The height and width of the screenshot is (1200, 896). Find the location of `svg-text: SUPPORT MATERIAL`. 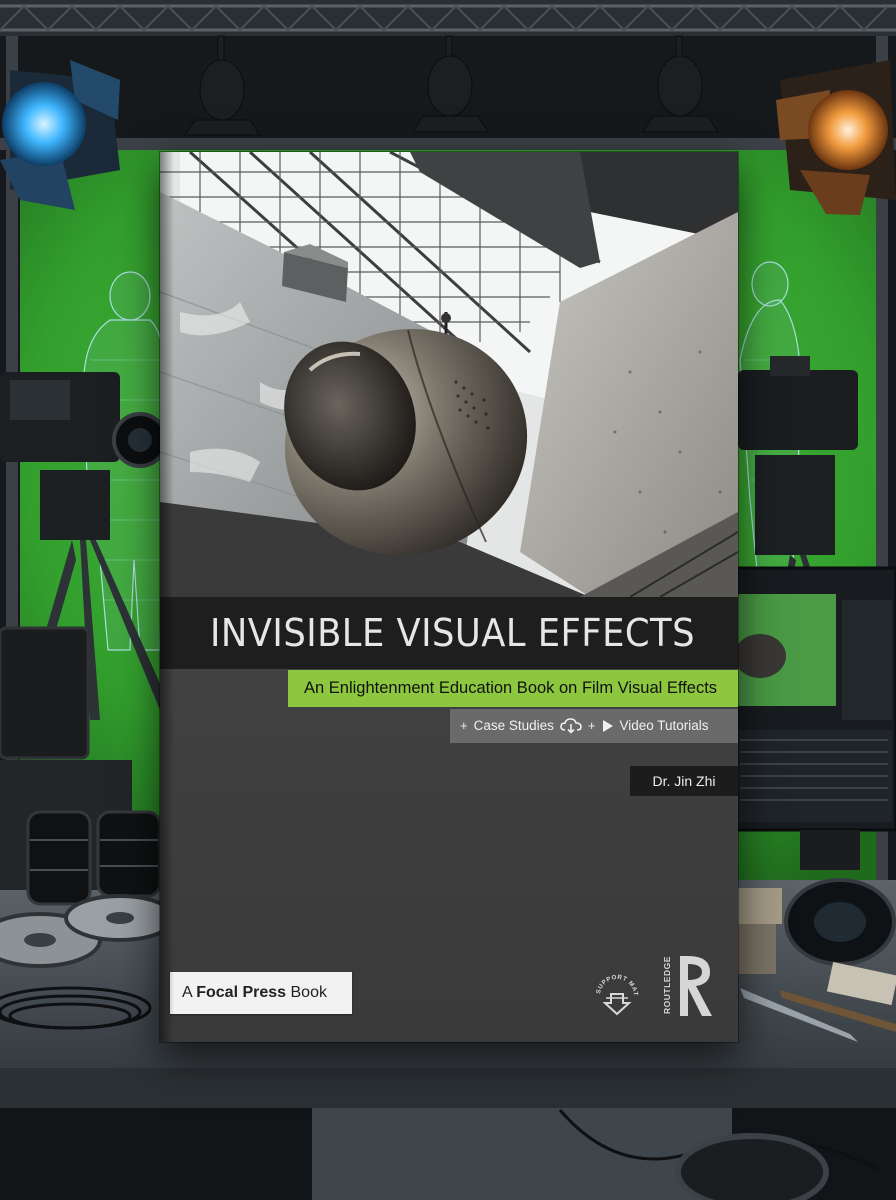

svg-text: SUPPORT MATERIAL is located at coordinates (616, 984).